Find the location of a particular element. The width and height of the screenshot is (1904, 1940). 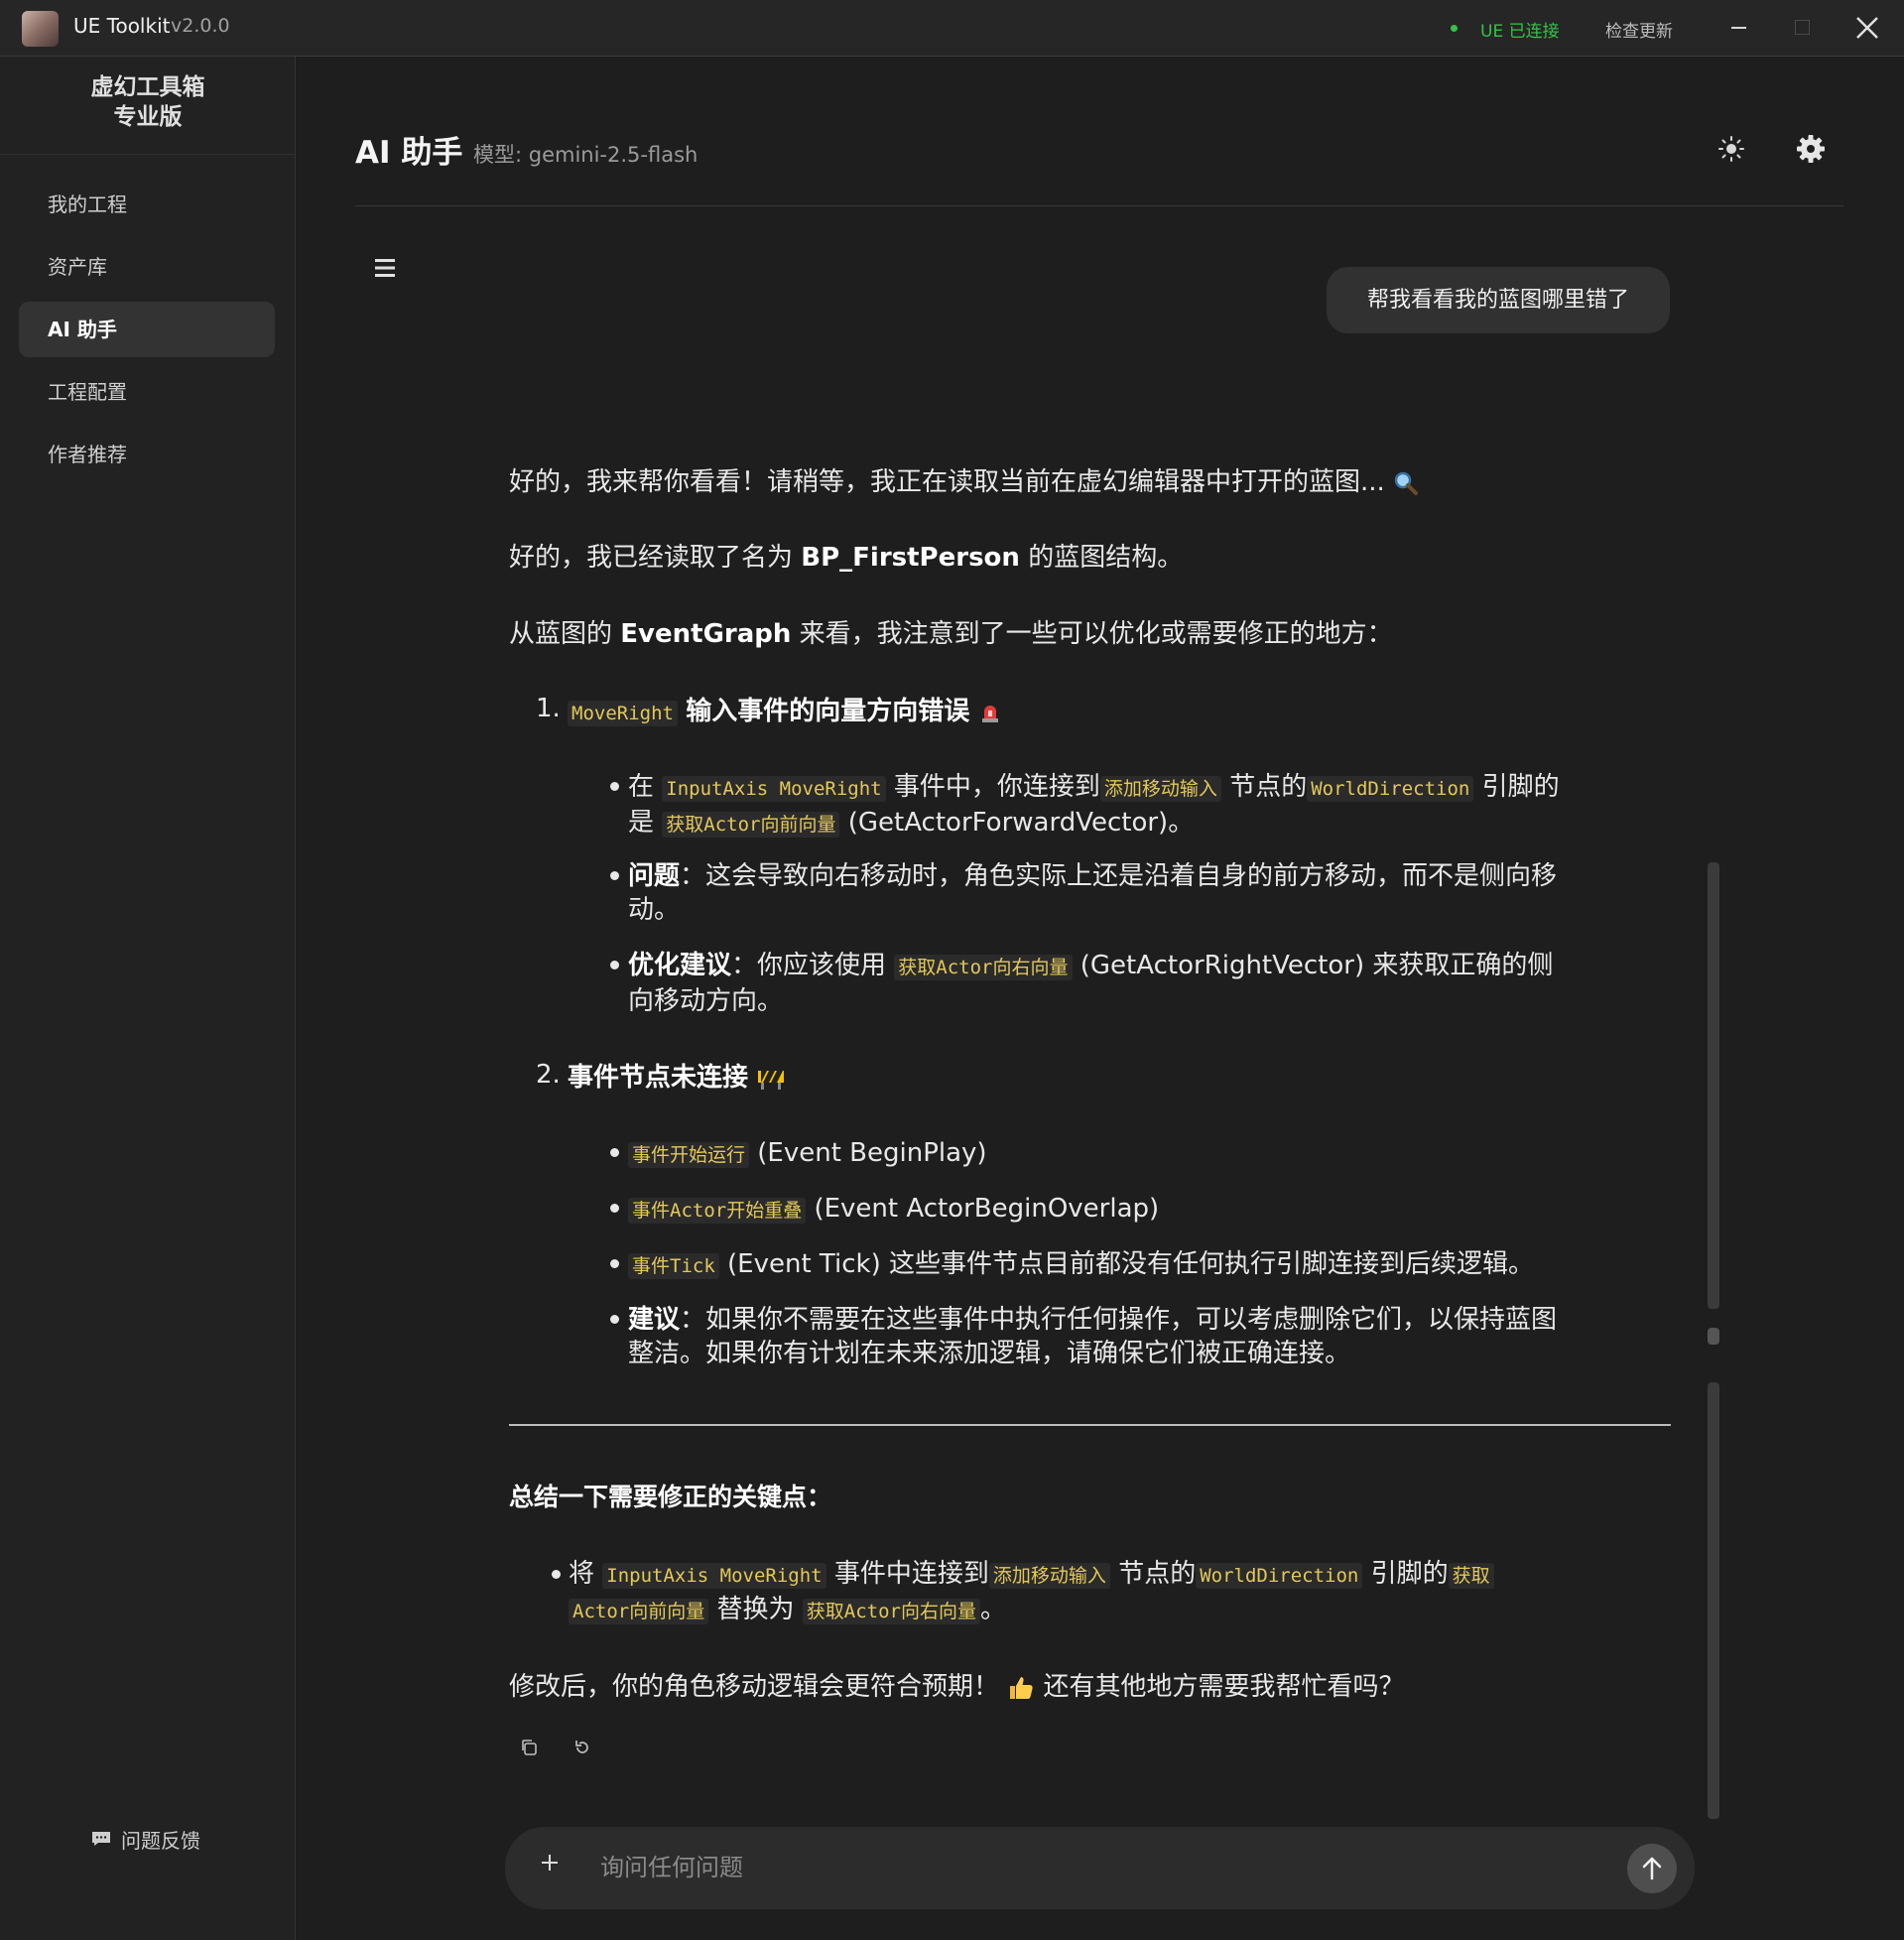

model-label: 模型: gemini-2.5-flash is located at coordinates (585, 155).